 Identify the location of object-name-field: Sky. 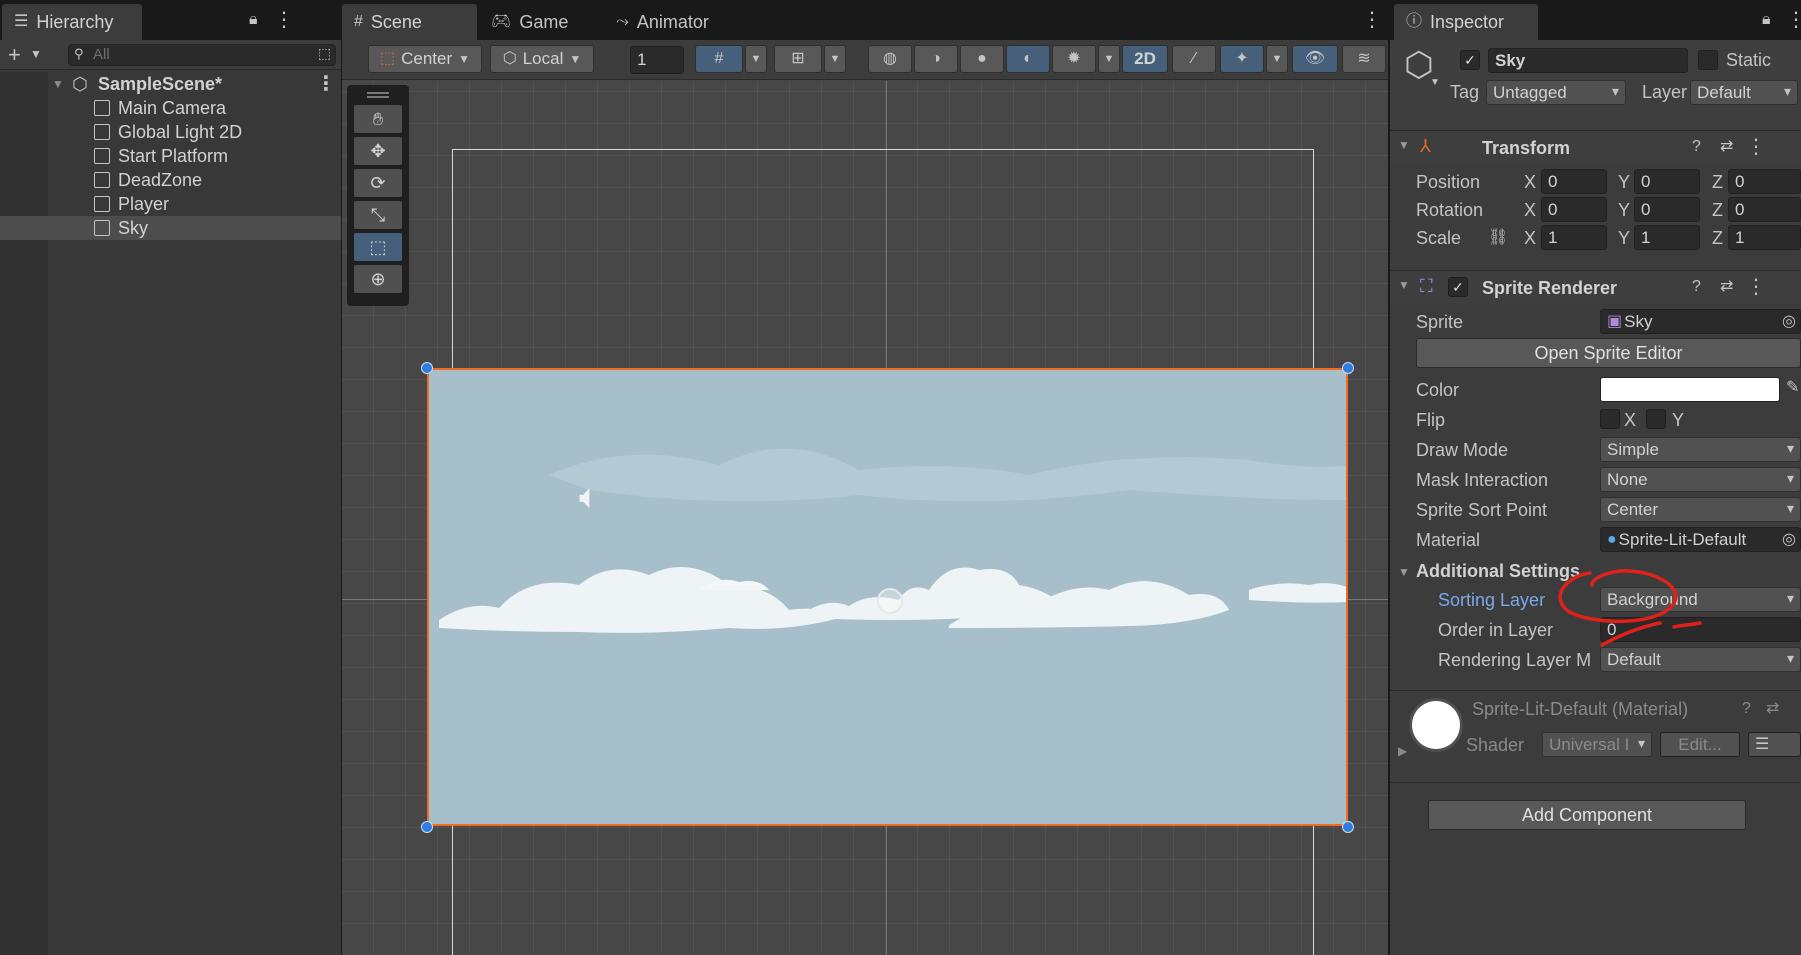
(1588, 60).